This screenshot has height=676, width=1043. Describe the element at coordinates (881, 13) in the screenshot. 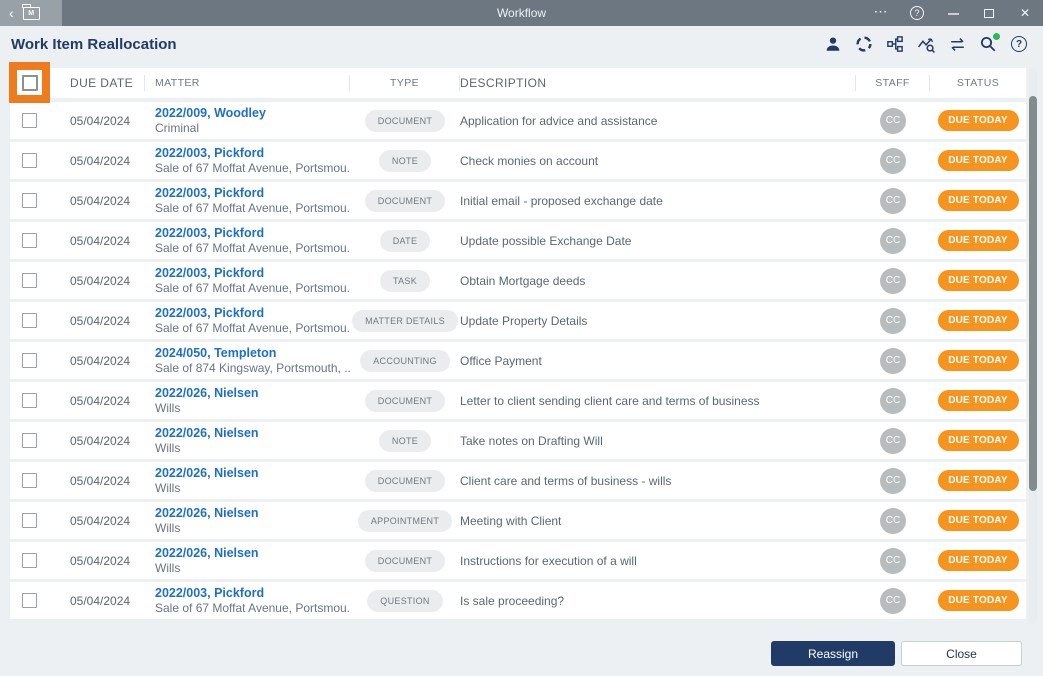

I see `more-options-icon: ⋯` at that location.